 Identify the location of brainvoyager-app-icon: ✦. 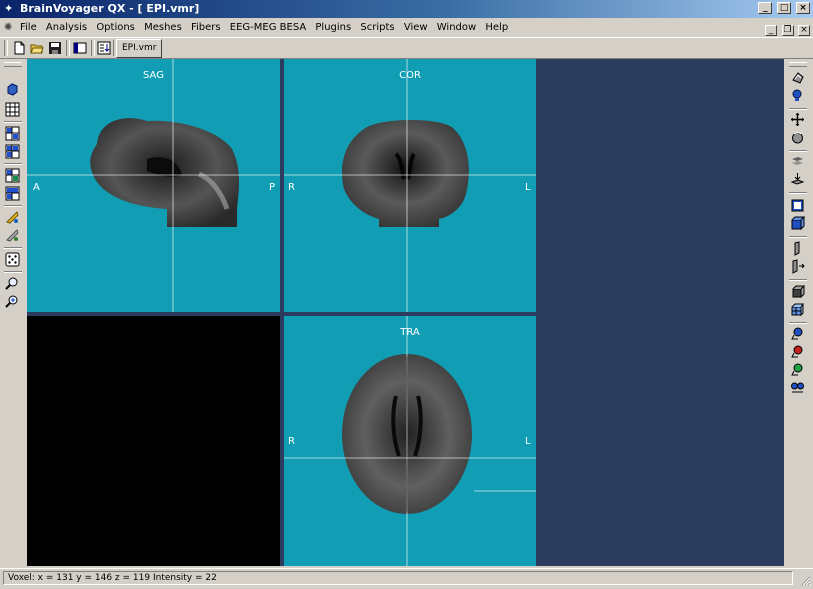
(10, 8).